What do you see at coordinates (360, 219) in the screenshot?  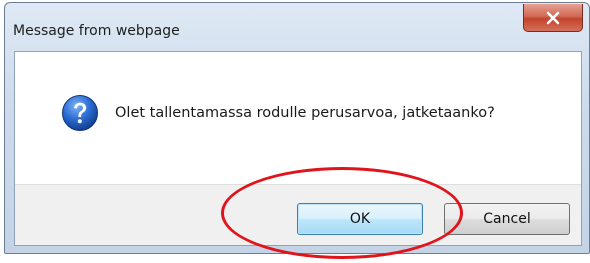 I see `ok-button: OK` at bounding box center [360, 219].